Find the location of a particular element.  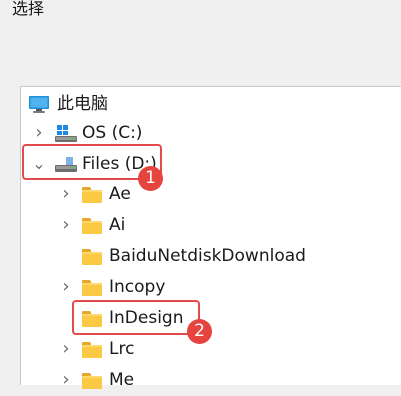

tree-item-this-pc: 此电脑 is located at coordinates (211, 104).